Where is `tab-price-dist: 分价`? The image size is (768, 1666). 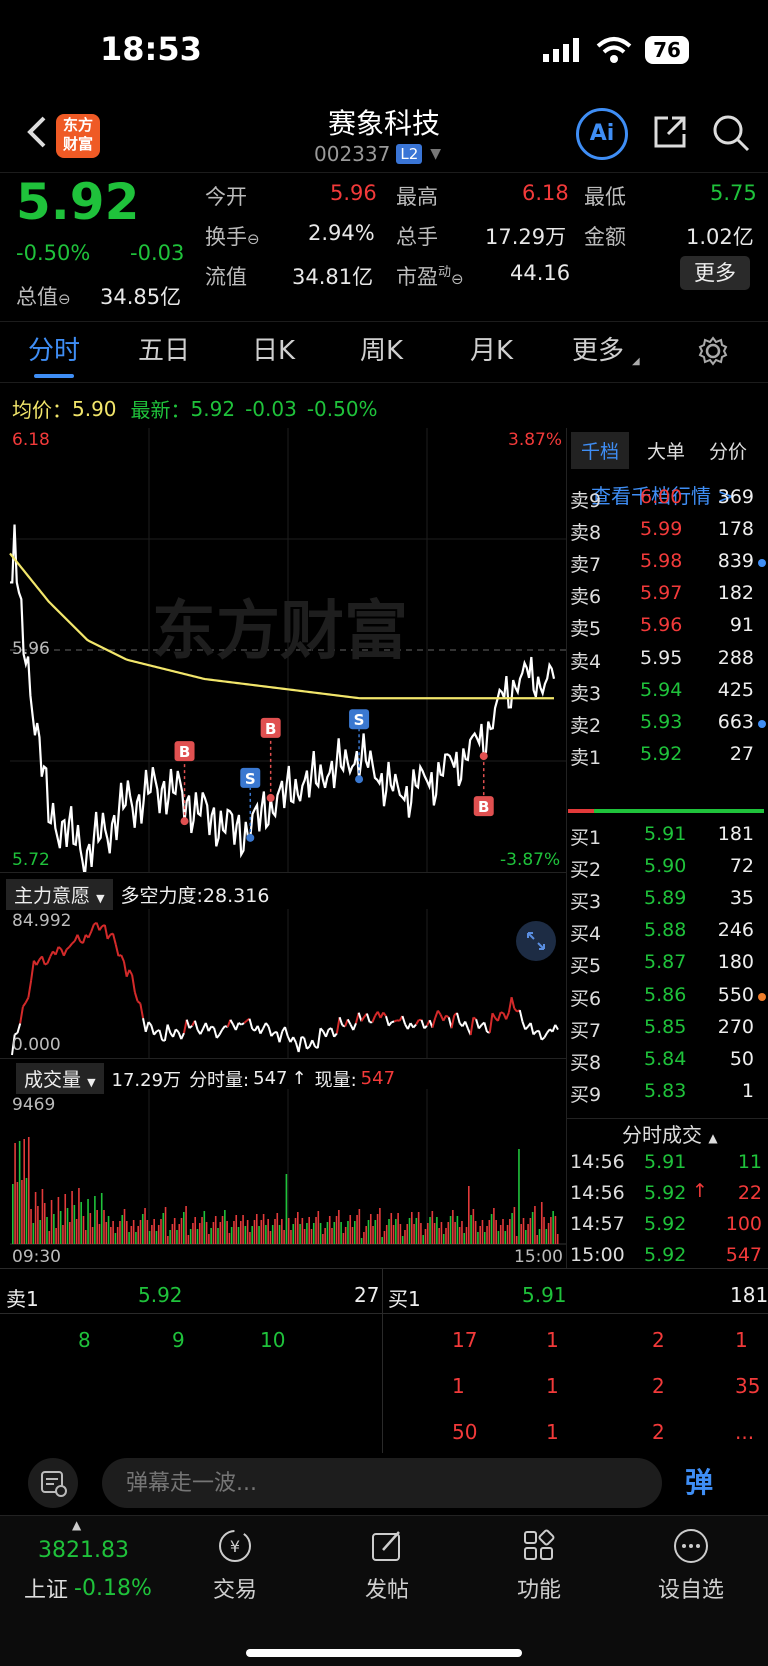
tab-price-dist: 分价 is located at coordinates (728, 450).